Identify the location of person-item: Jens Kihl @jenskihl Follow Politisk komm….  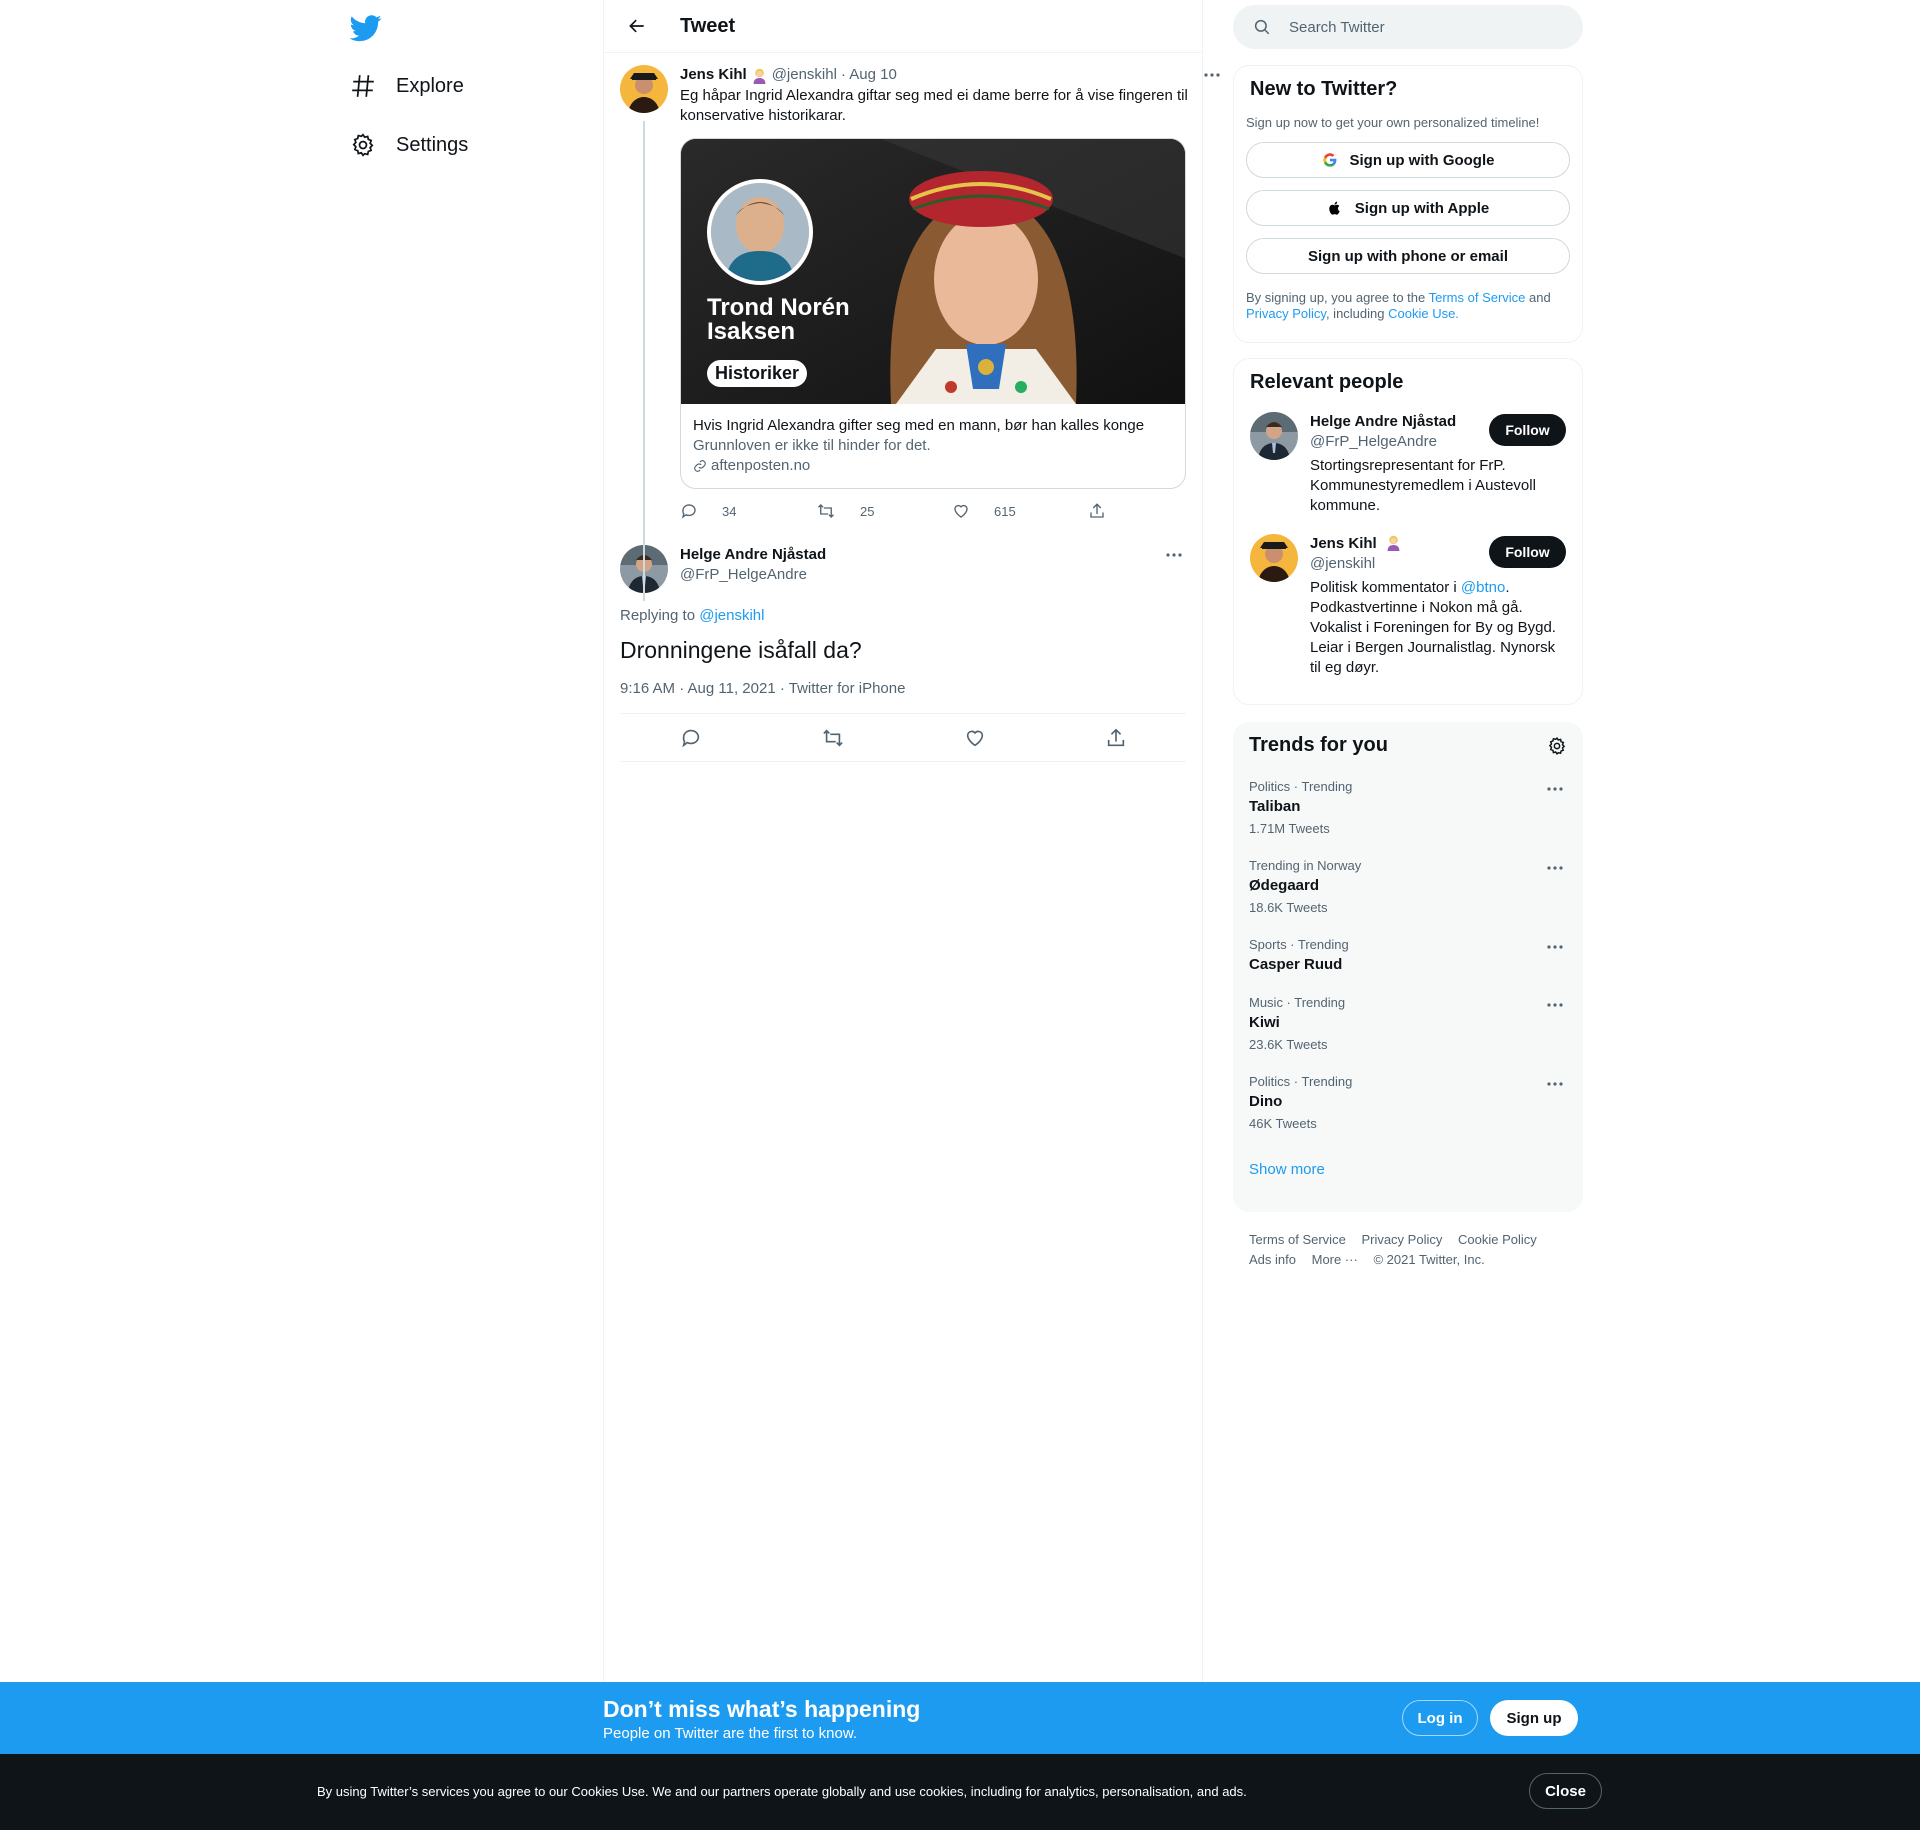
(1408, 606).